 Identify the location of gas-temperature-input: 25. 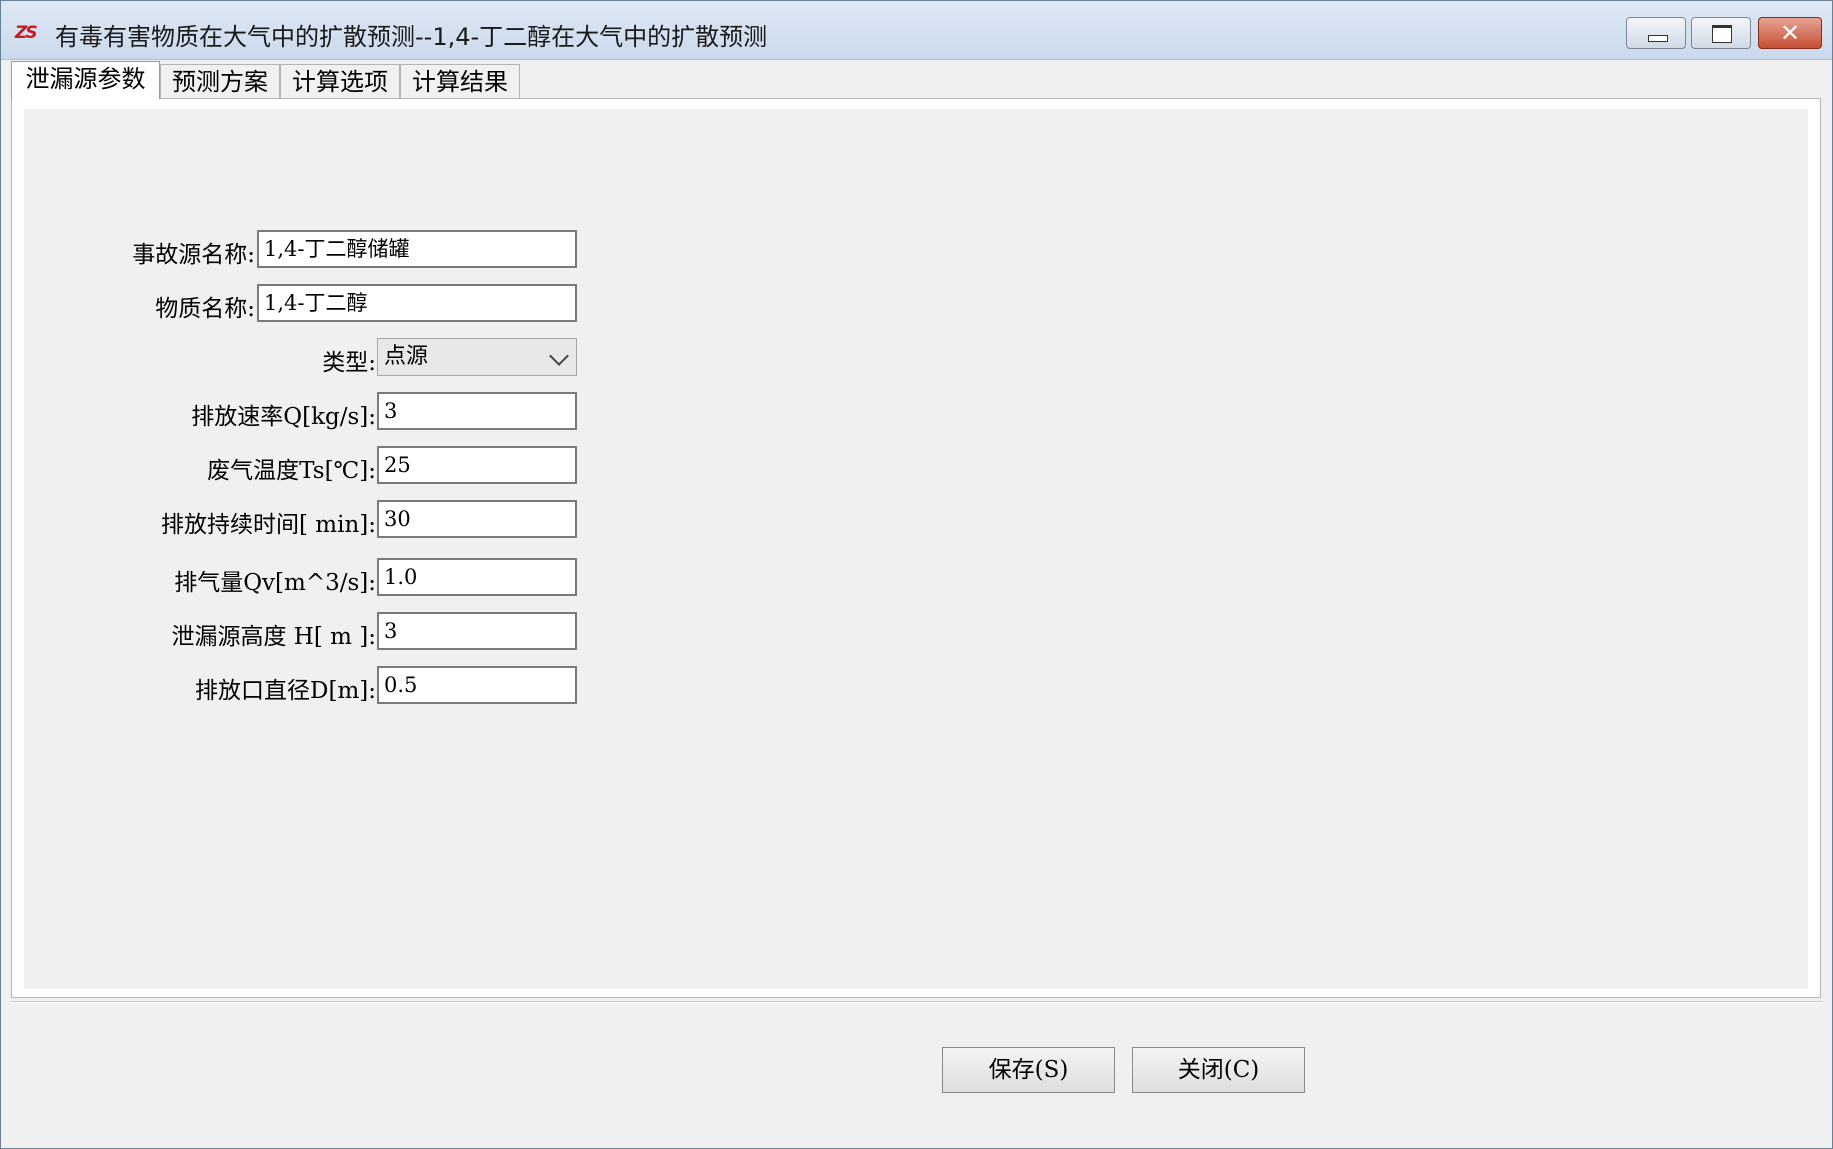
(477, 465).